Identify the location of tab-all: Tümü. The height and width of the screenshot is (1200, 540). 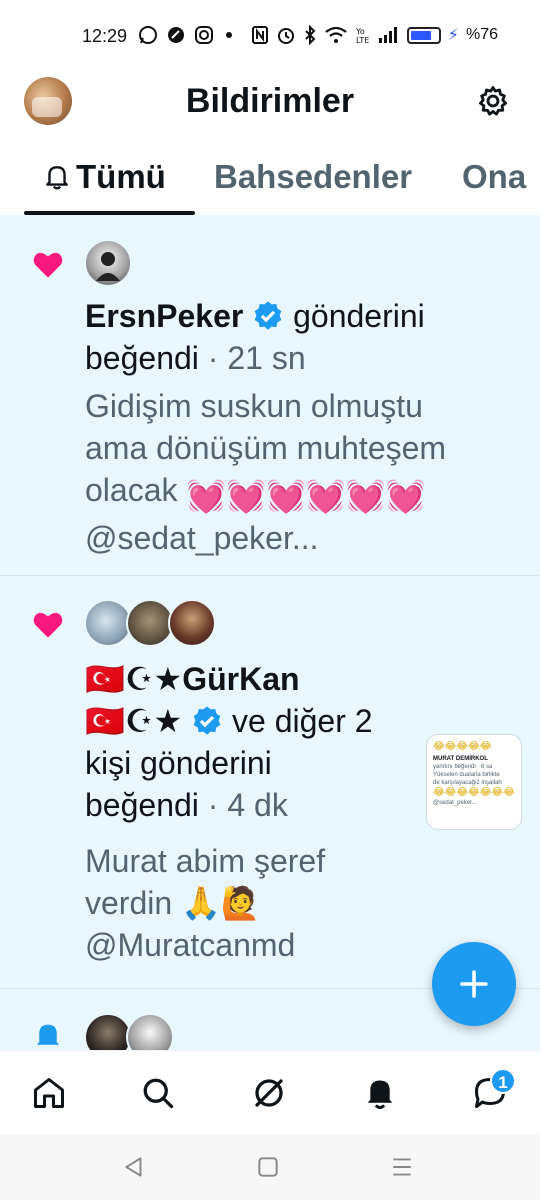
(105, 177).